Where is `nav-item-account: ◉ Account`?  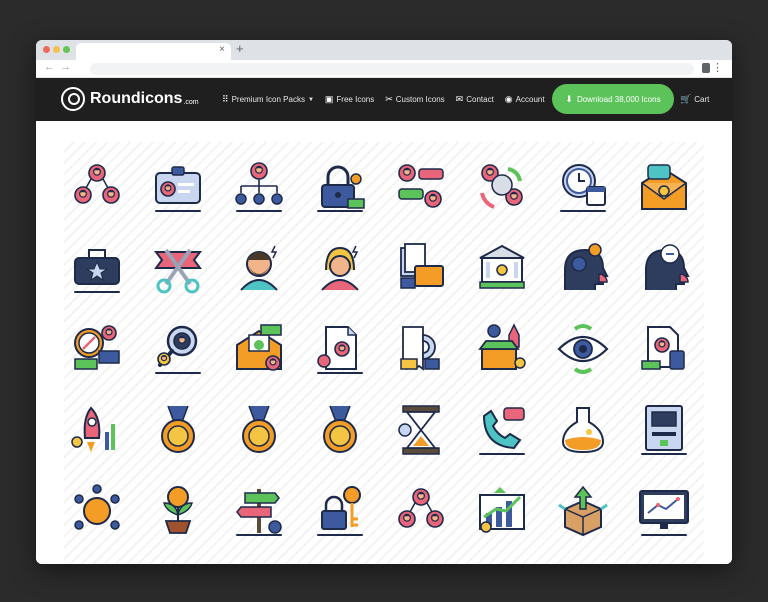
nav-item-account: ◉ Account is located at coordinates (525, 99).